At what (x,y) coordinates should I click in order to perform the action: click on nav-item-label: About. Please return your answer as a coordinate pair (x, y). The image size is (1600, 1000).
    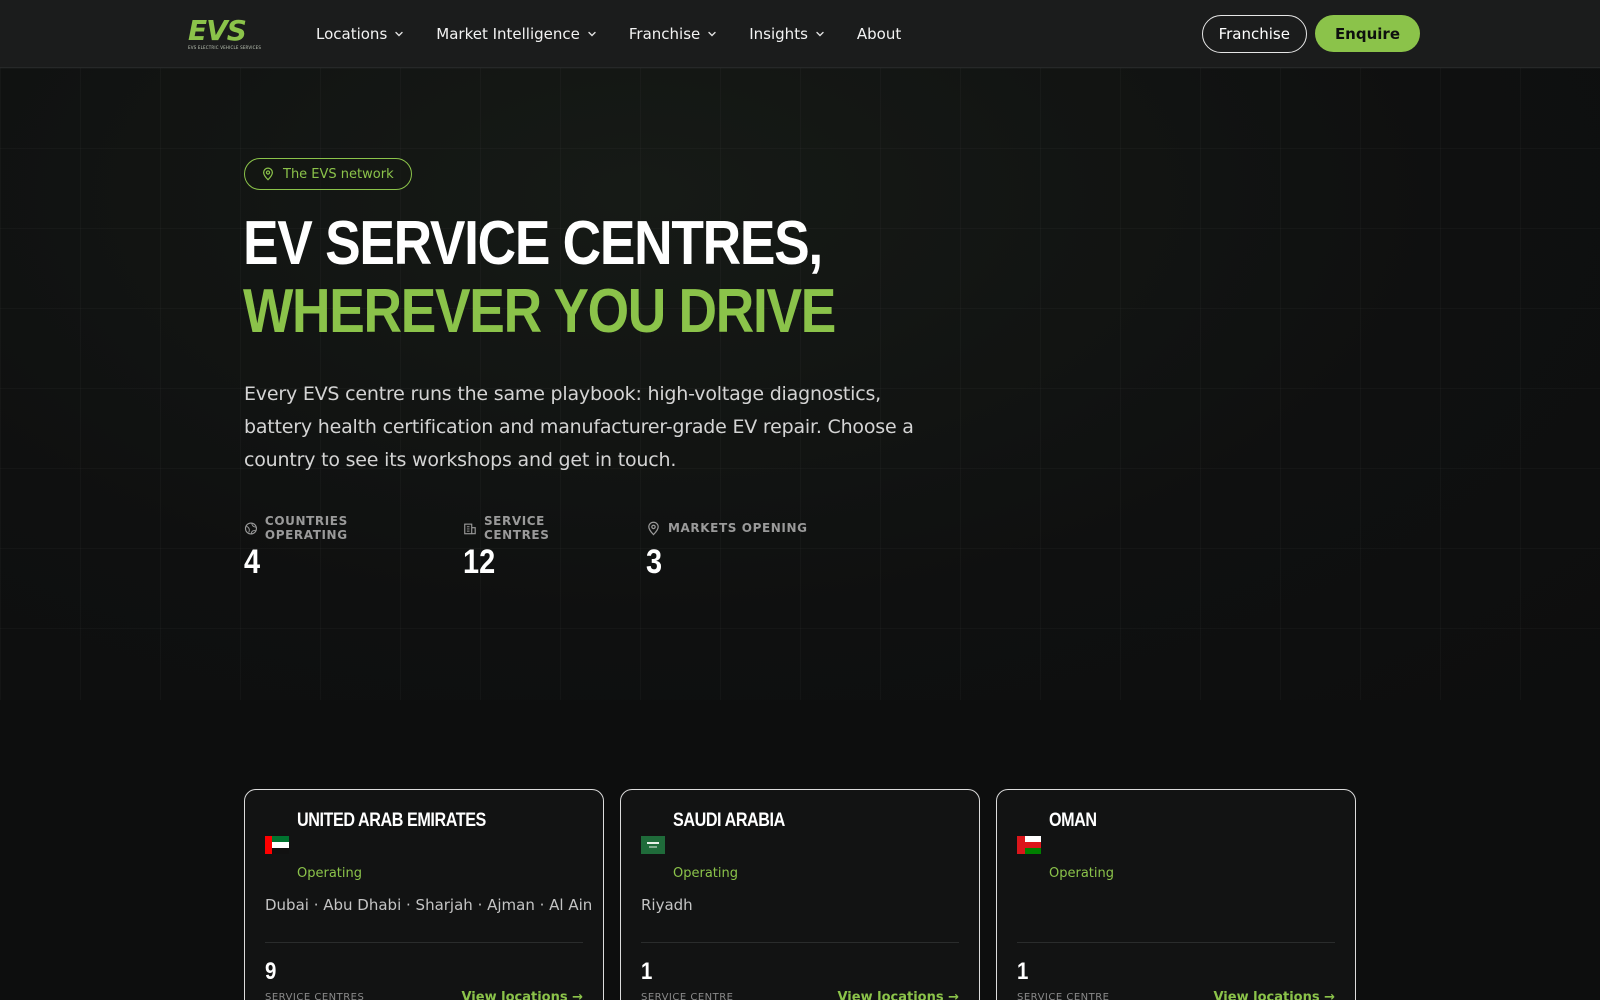
    Looking at the image, I should click on (879, 34).